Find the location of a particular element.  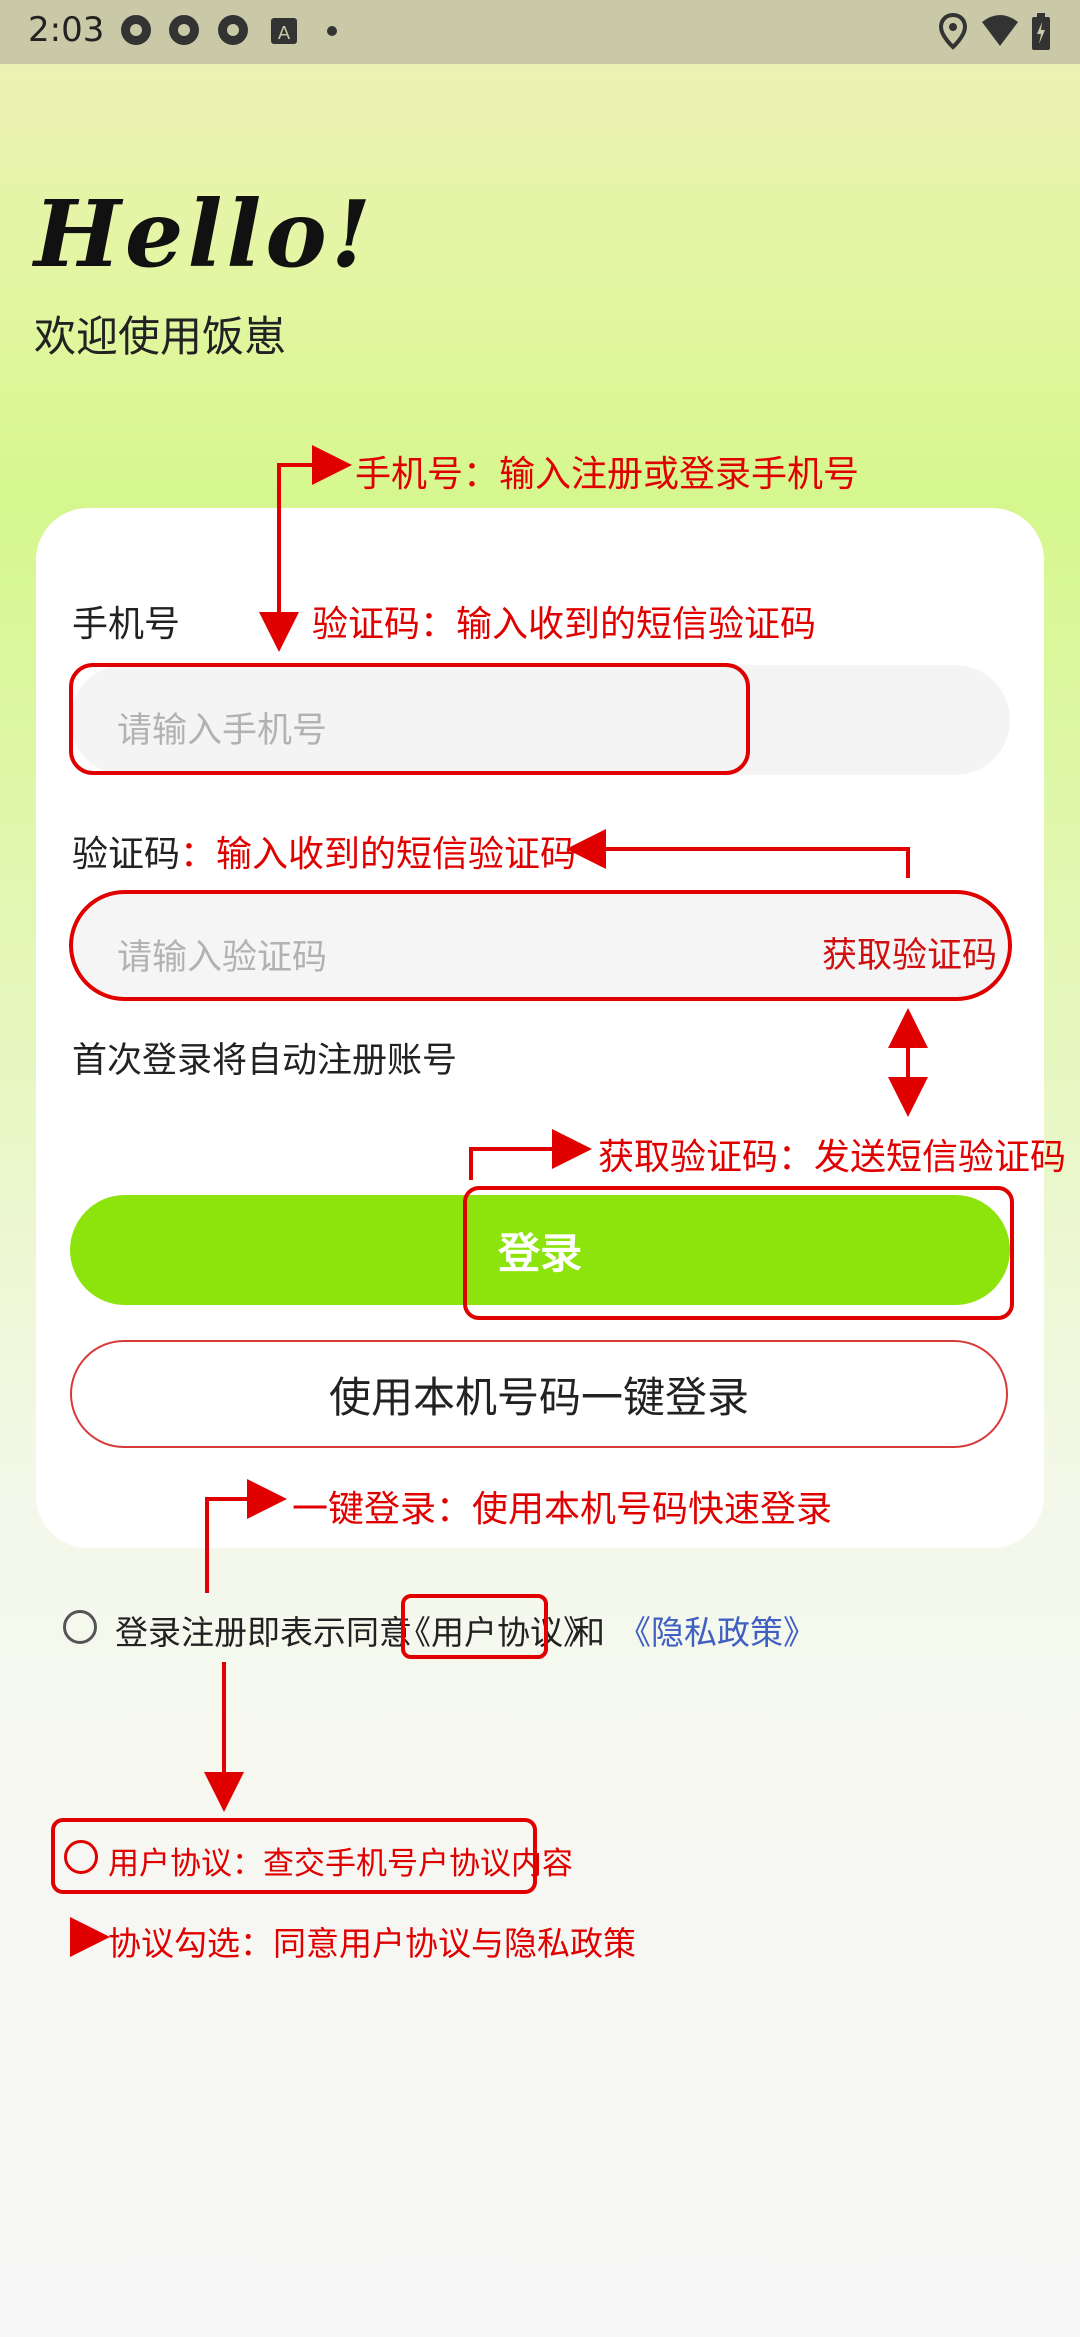

arrow-code is located at coordinates (738, 853).